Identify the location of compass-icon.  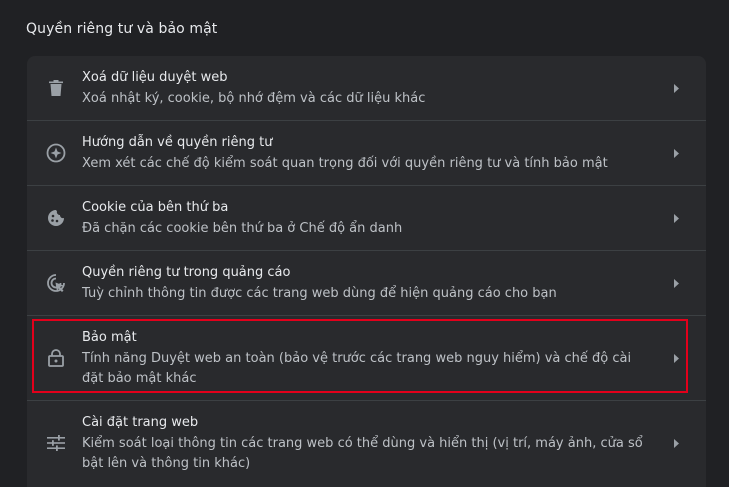
(56, 153).